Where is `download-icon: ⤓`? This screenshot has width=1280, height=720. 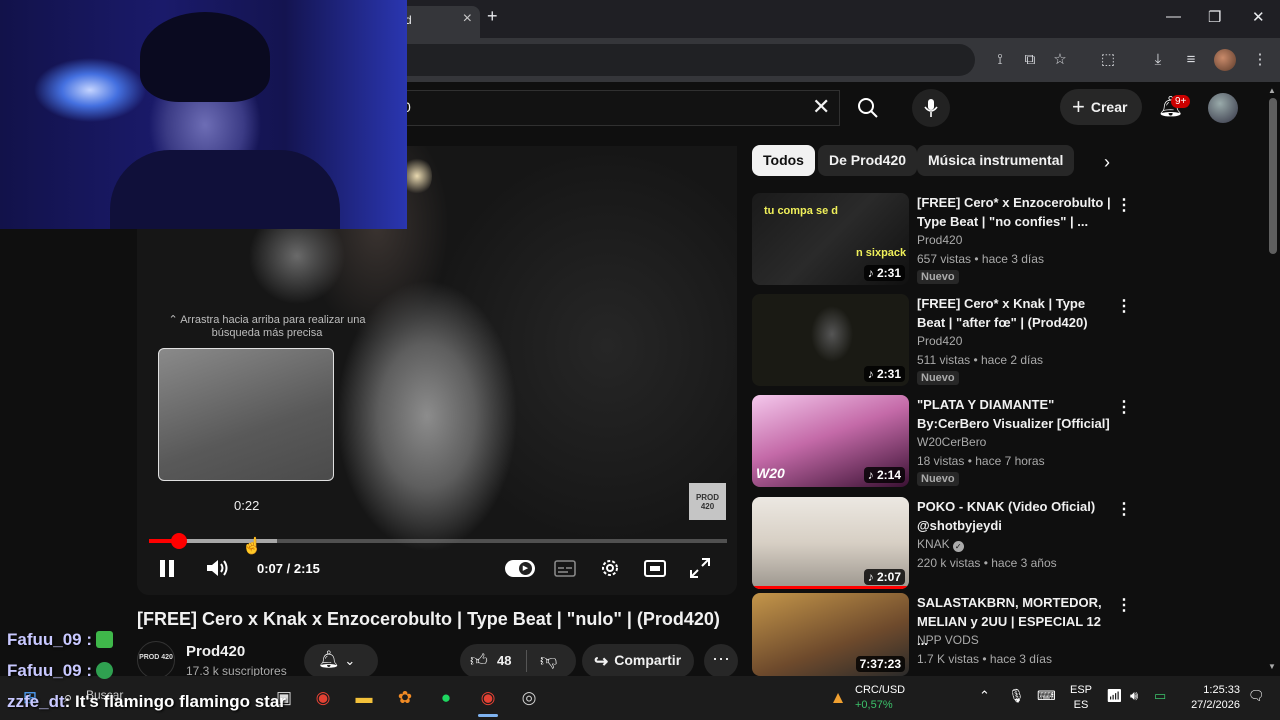
download-icon: ⤓ is located at coordinates (1158, 60).